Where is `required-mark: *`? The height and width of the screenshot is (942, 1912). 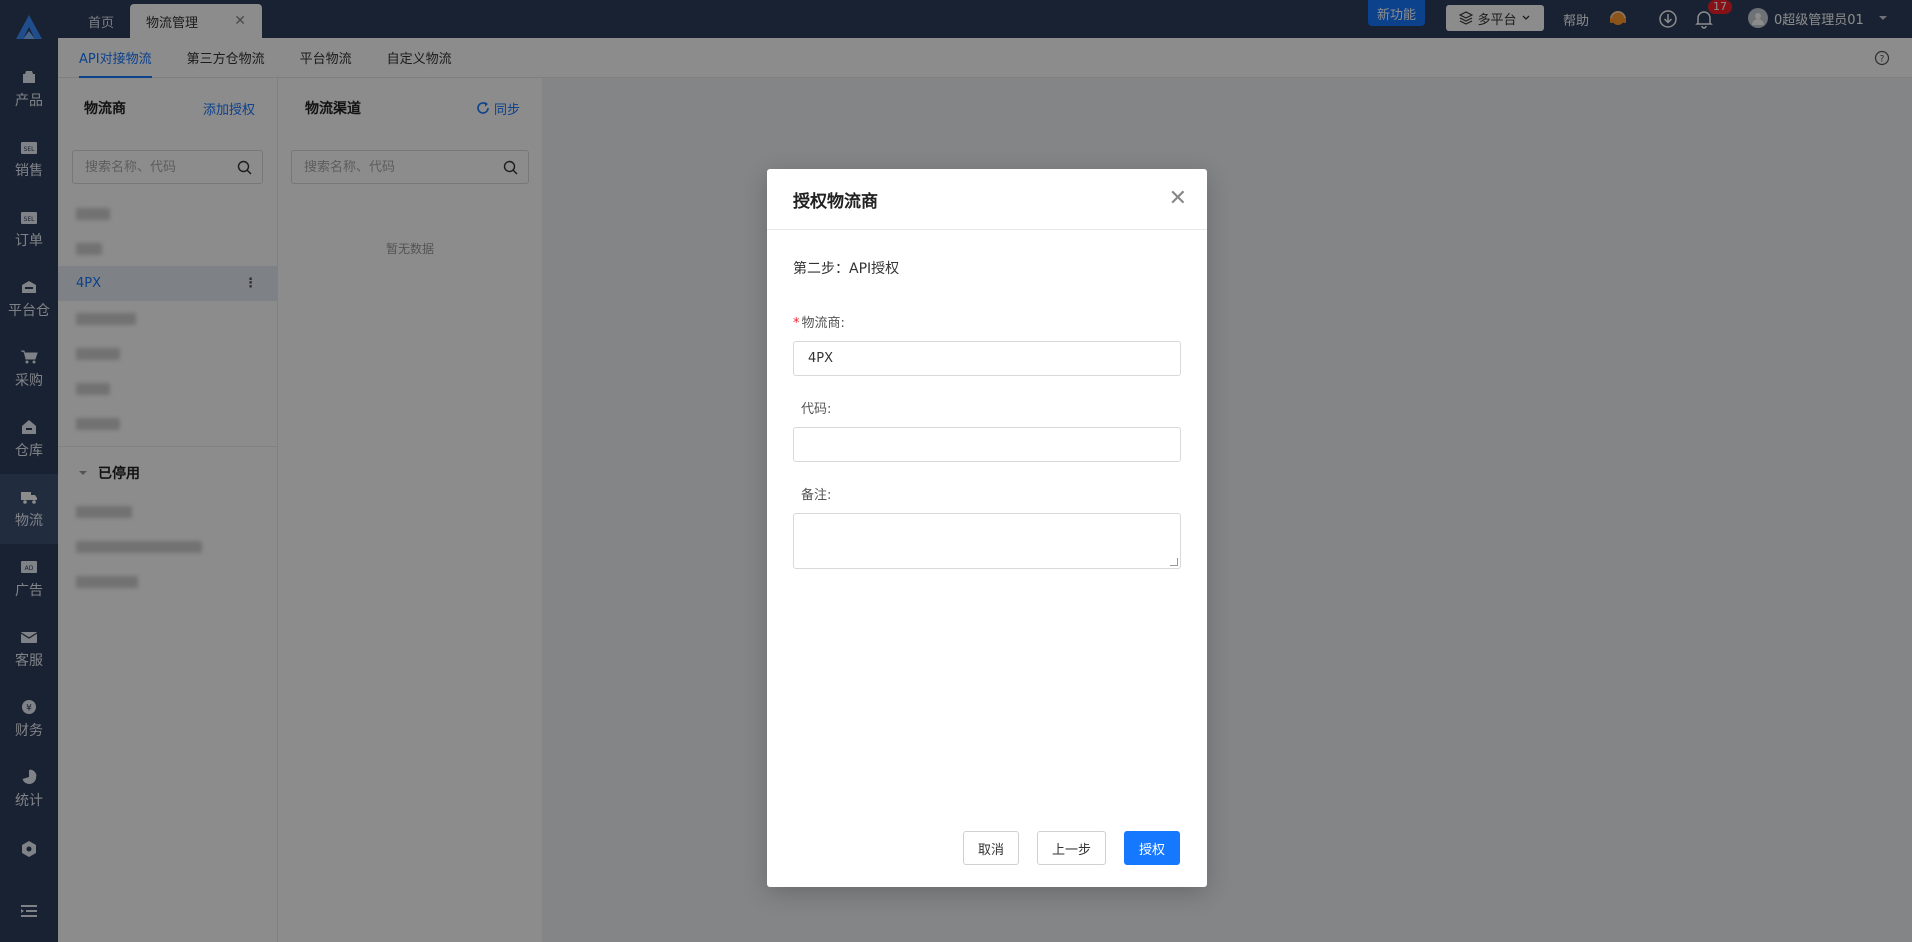 required-mark: * is located at coordinates (796, 323).